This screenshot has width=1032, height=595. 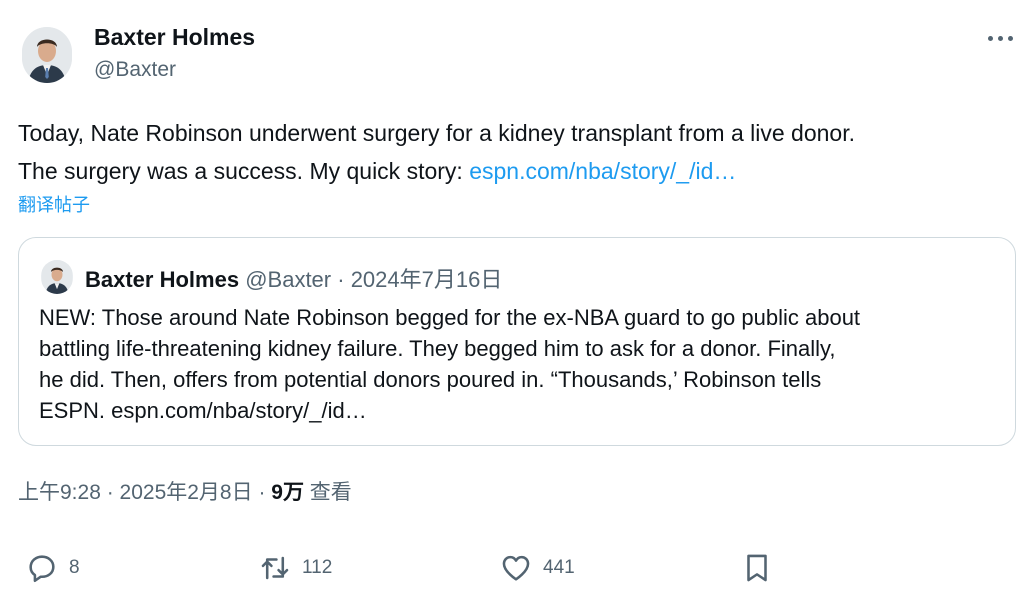 I want to click on quote-author-handle: @Baxter, so click(x=288, y=279).